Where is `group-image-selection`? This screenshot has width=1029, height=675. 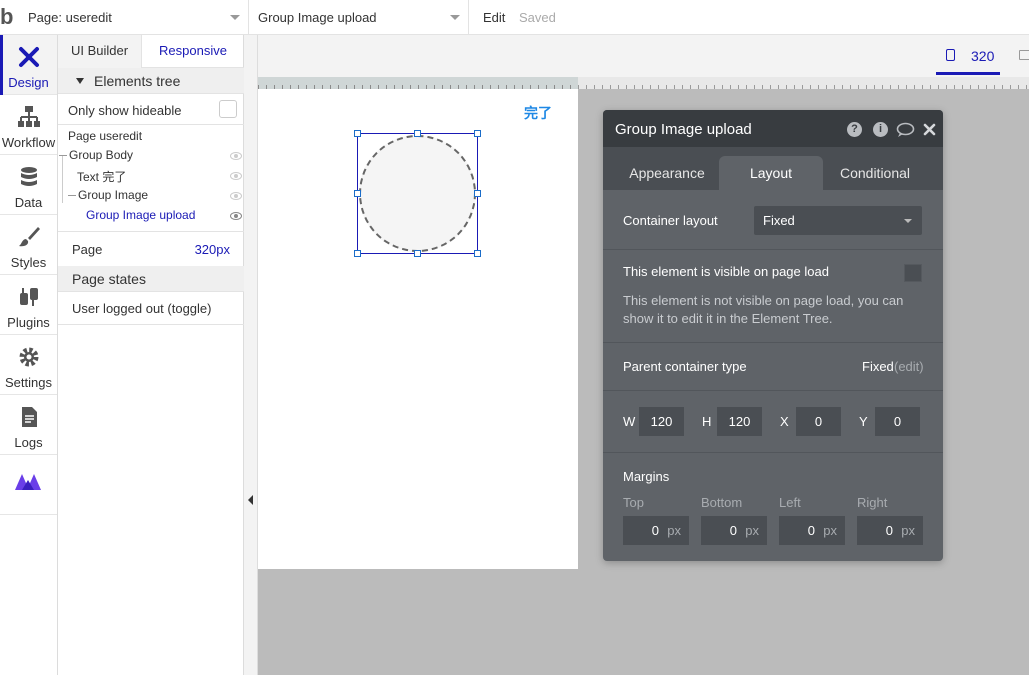 group-image-selection is located at coordinates (417, 193).